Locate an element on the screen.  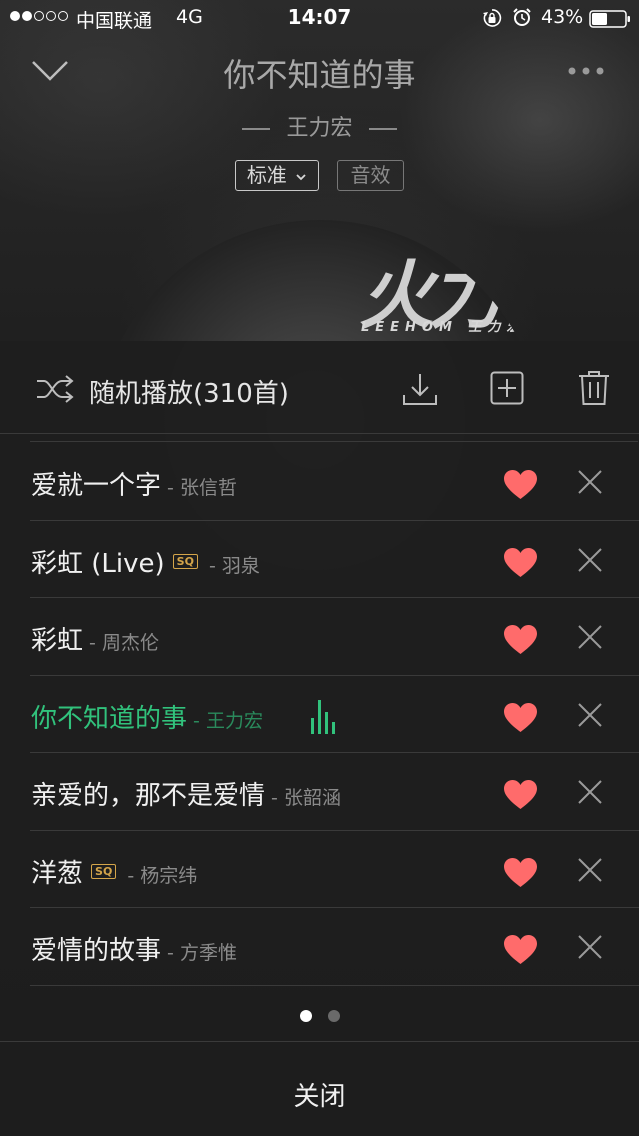
song-title: 彩虹 is located at coordinates (57, 641).